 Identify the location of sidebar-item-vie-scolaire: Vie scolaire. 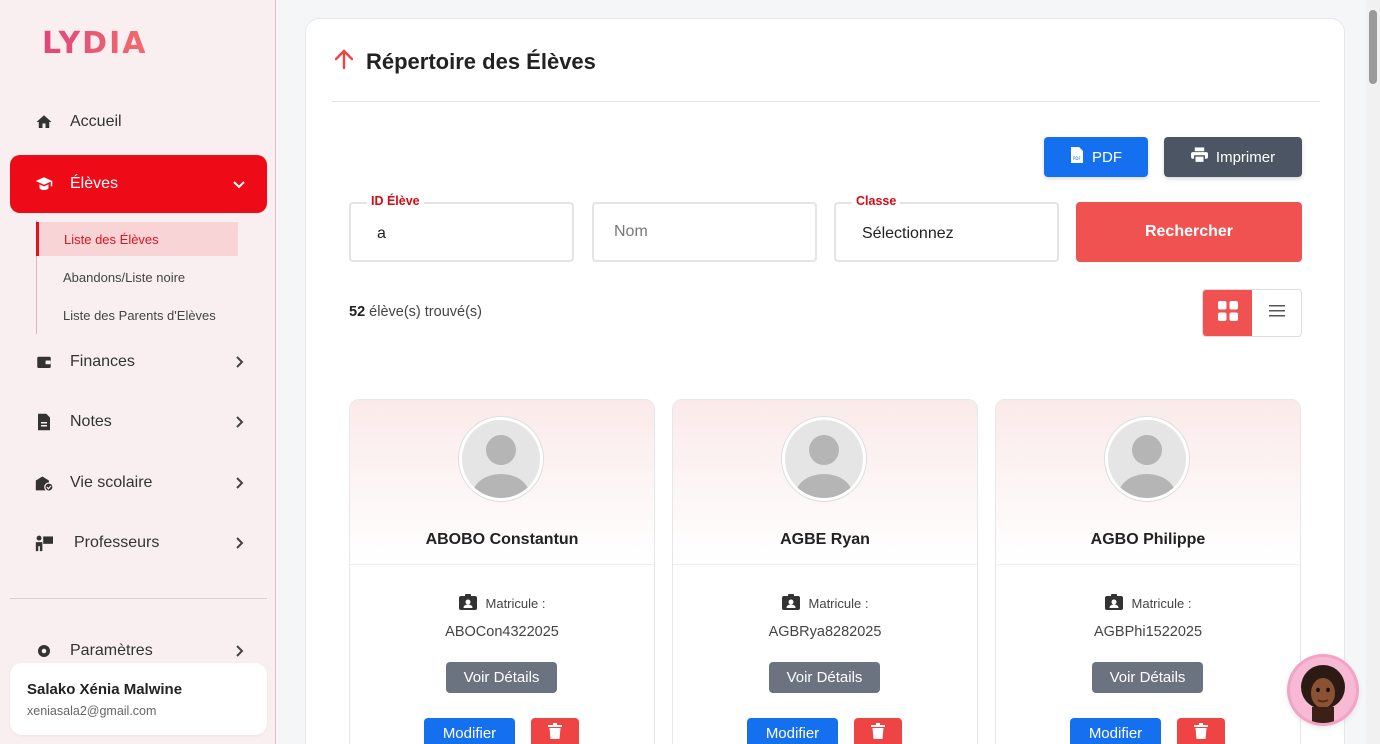
(138, 483).